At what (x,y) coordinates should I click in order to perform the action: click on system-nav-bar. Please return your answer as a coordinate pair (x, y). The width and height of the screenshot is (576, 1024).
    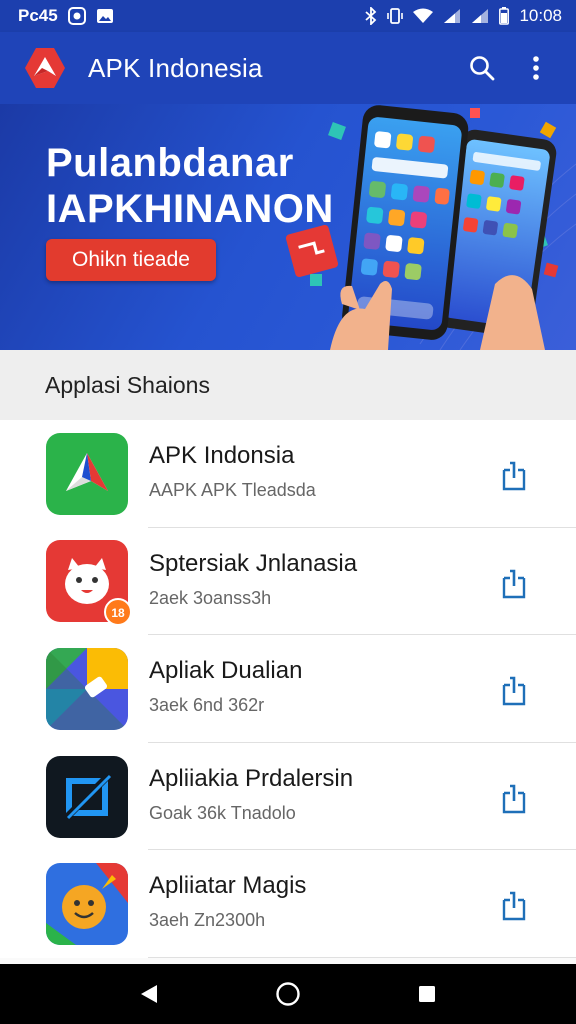
    Looking at the image, I should click on (288, 994).